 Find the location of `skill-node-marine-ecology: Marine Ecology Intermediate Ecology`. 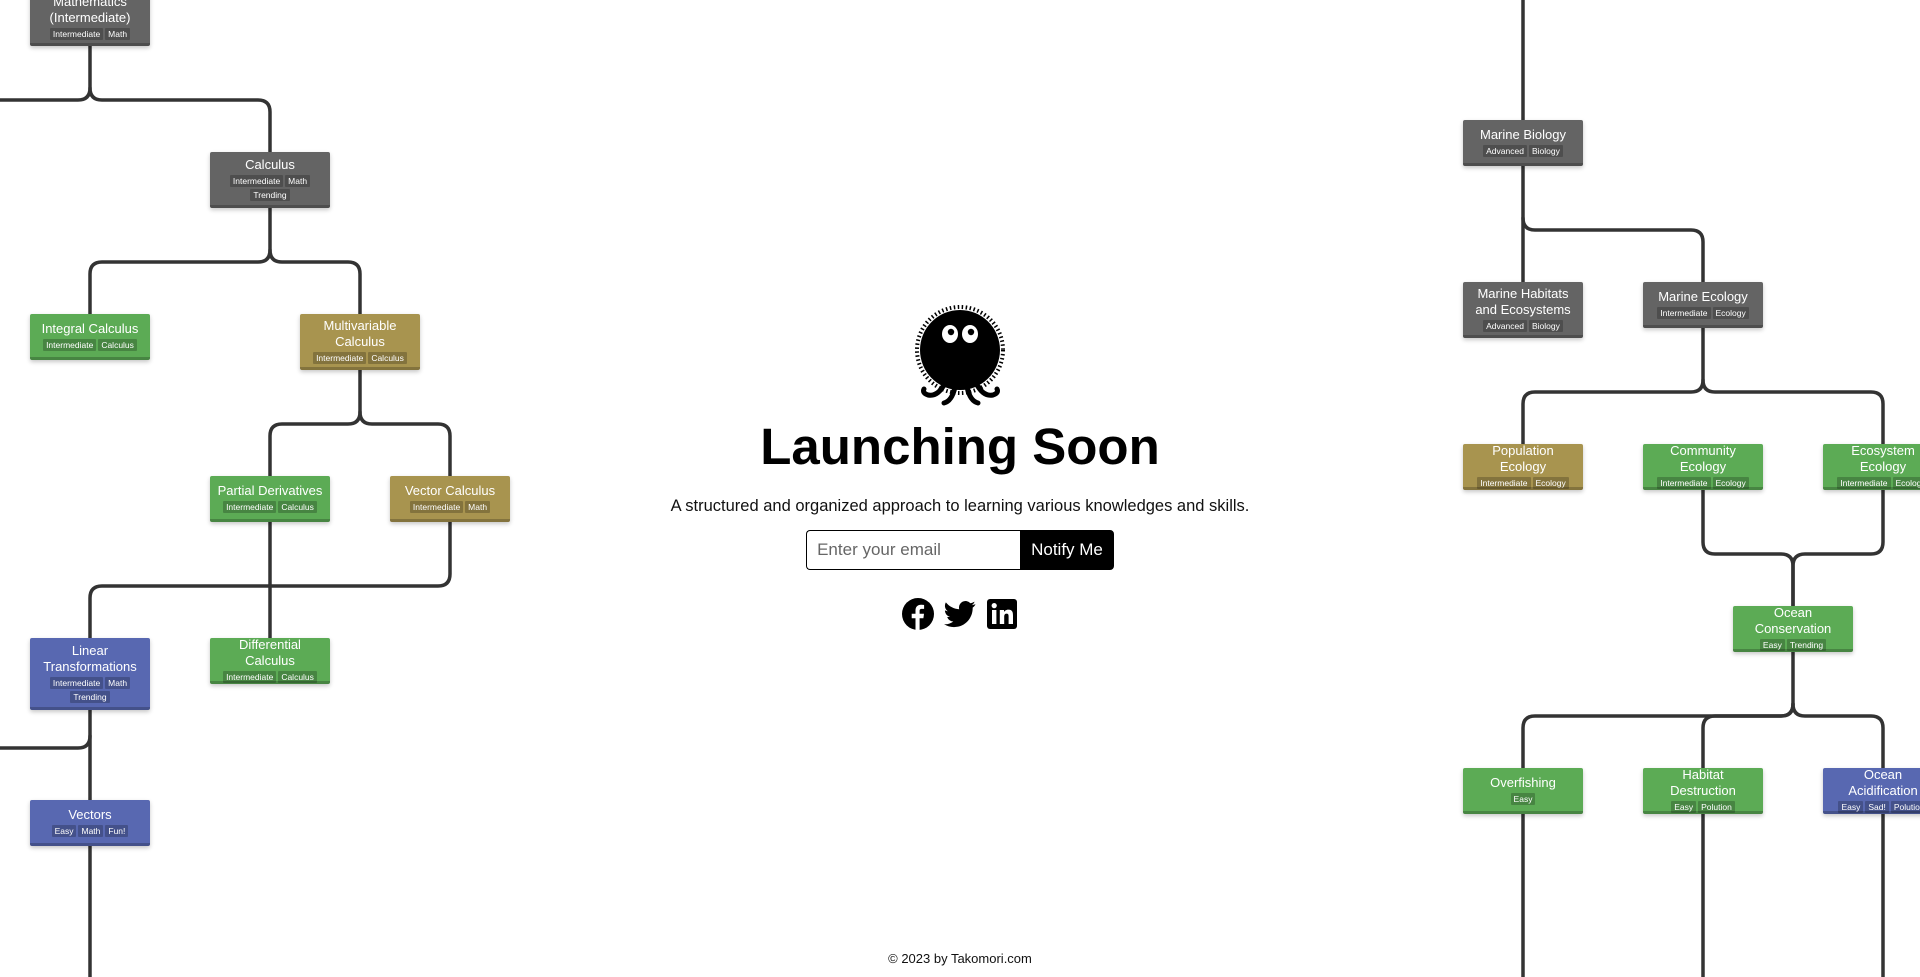

skill-node-marine-ecology: Marine Ecology Intermediate Ecology is located at coordinates (1703, 305).